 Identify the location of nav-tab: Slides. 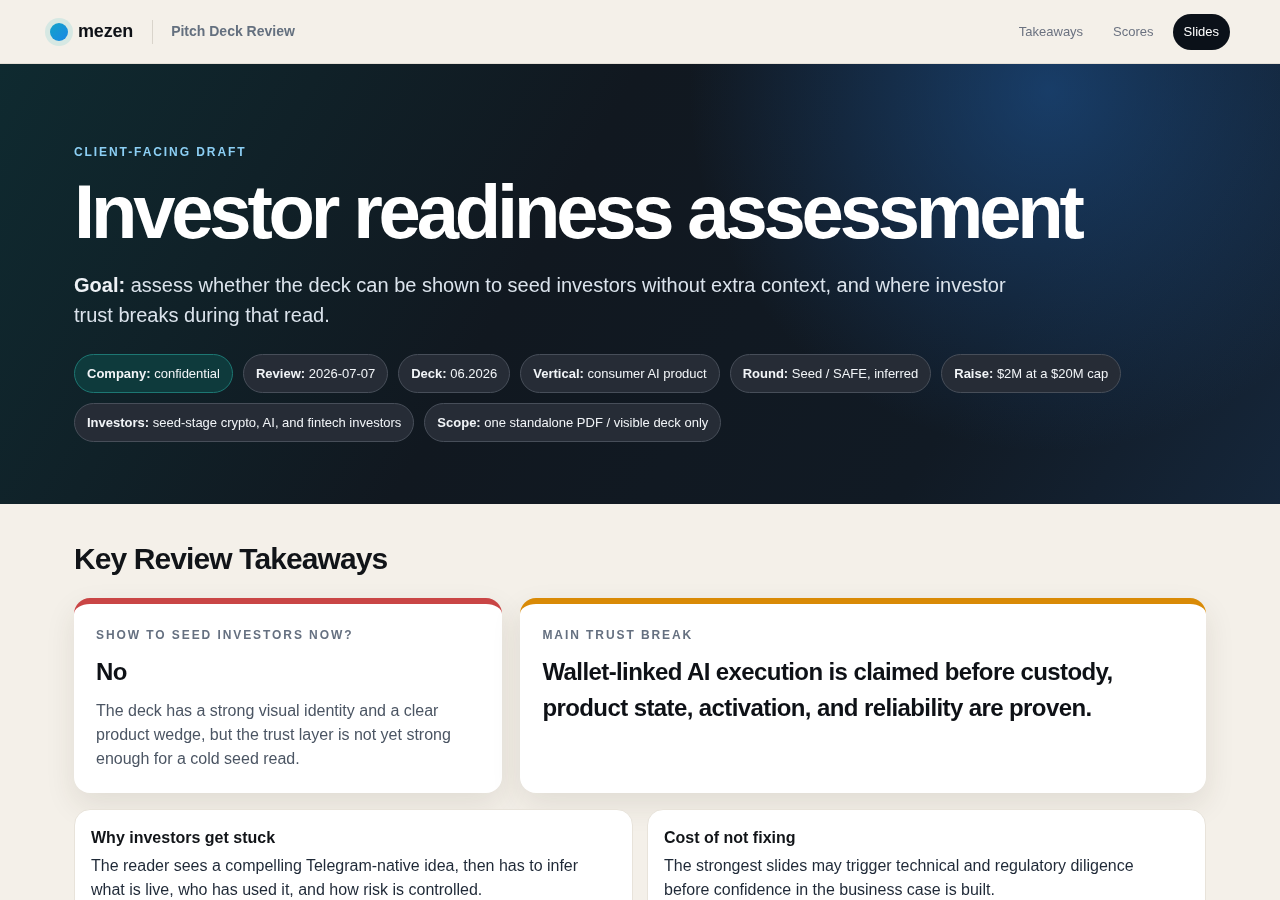
(1201, 31).